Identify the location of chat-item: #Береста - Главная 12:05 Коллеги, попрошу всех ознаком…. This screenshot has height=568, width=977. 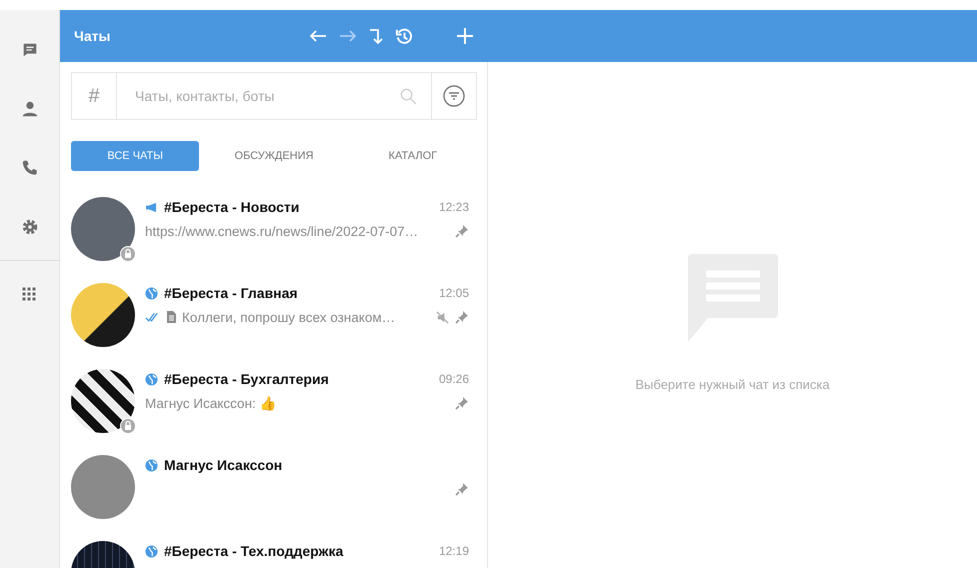
(274, 315).